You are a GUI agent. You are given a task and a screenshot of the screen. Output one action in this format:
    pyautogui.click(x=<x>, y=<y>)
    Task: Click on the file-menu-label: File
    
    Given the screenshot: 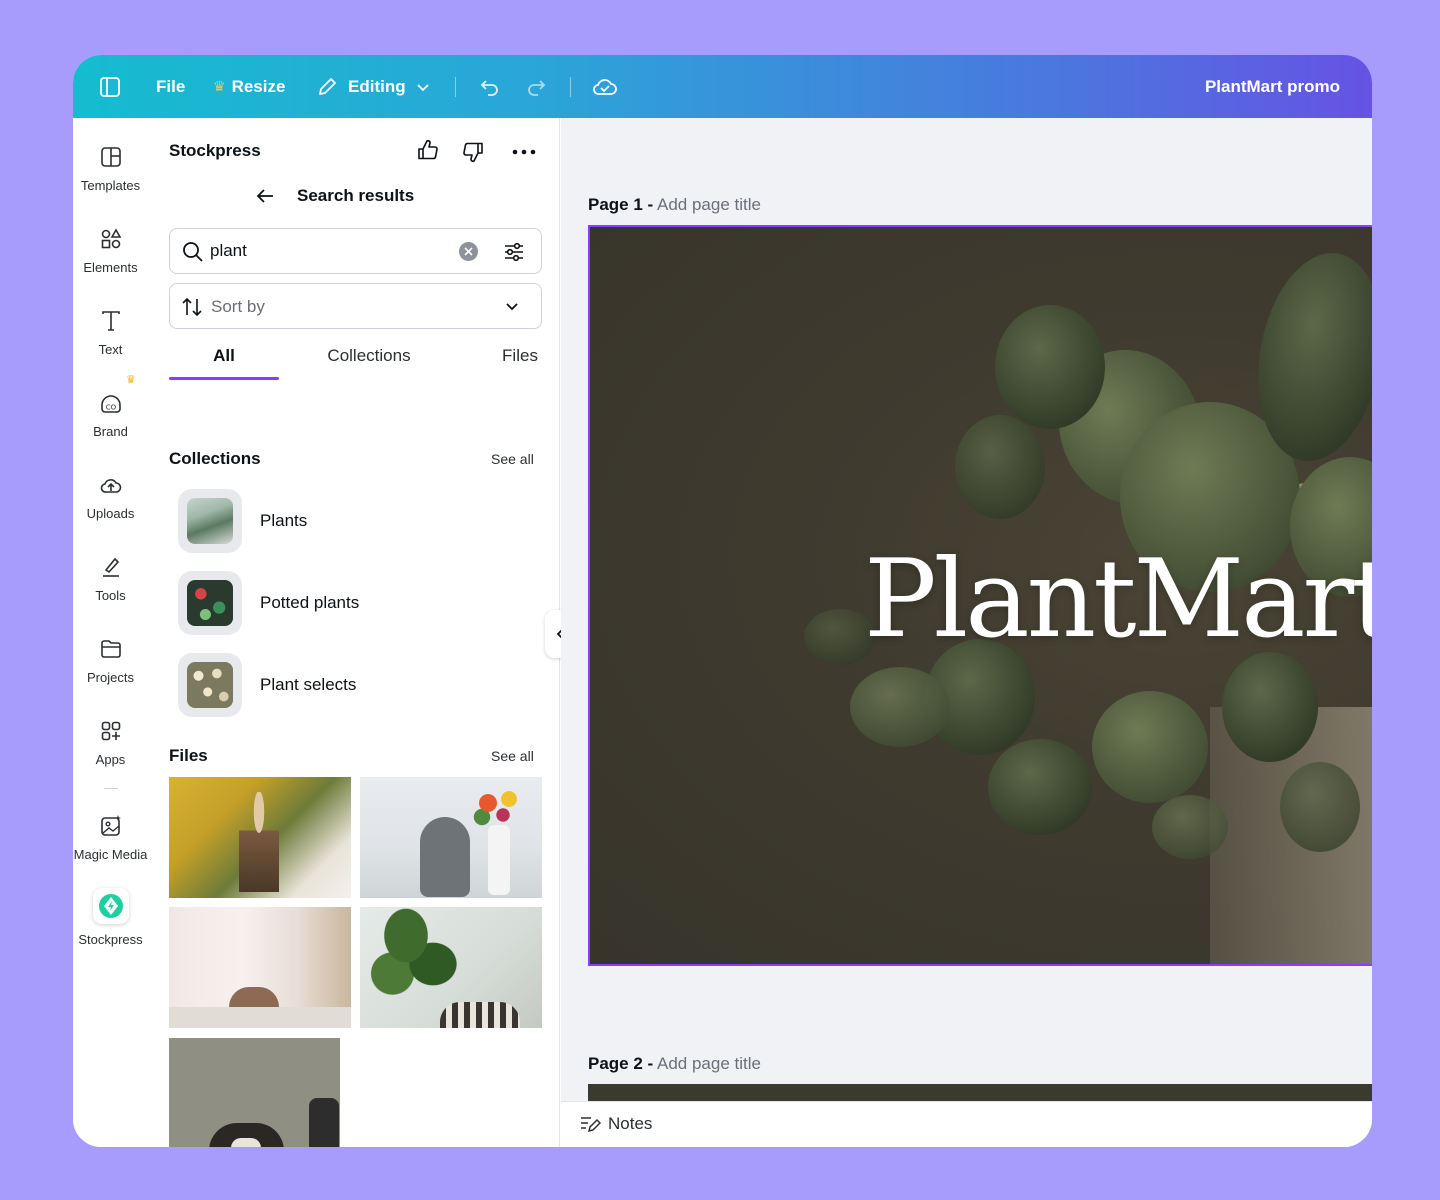 What is the action you would take?
    pyautogui.click(x=171, y=86)
    